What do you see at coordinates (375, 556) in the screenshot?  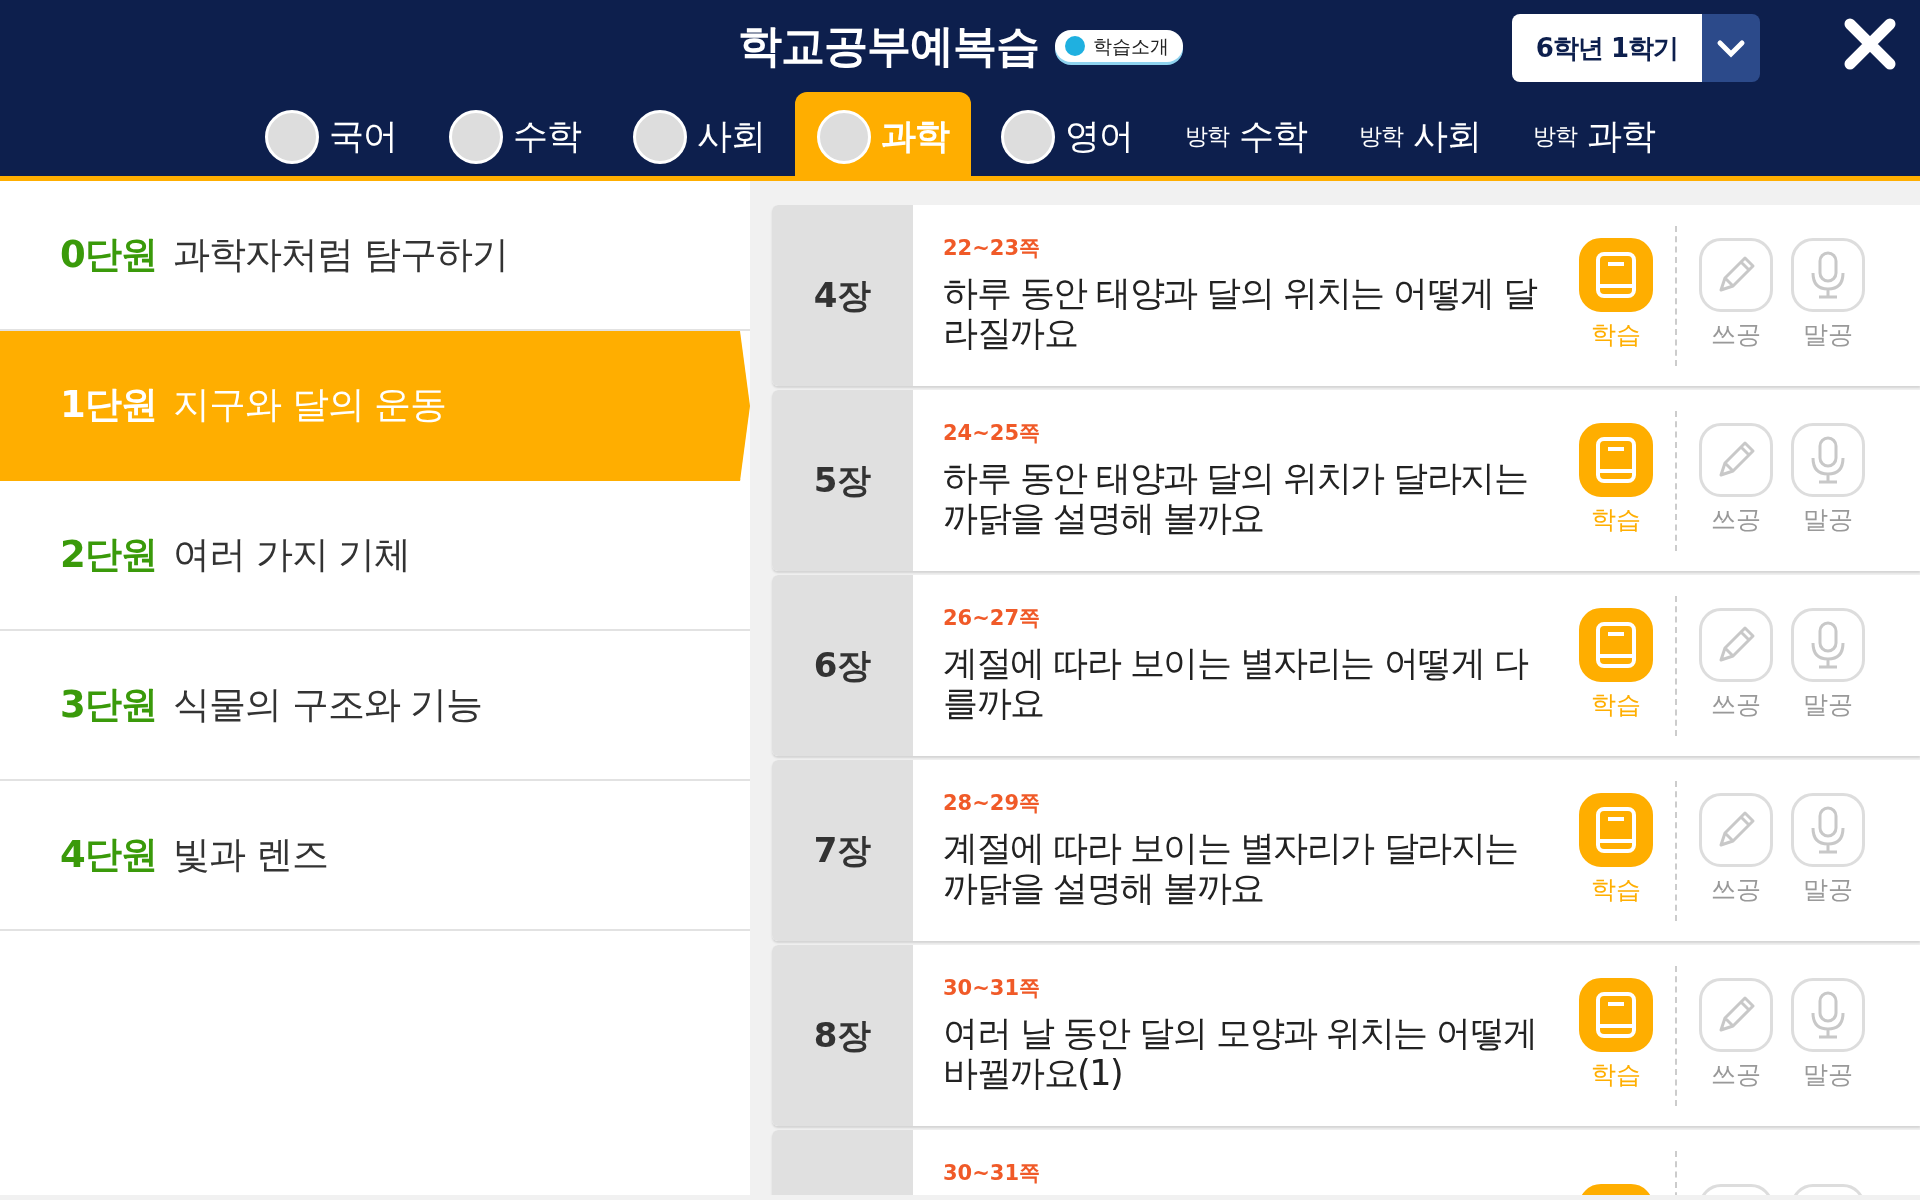 I see `unit-item: 2단원 여러 가지 기체` at bounding box center [375, 556].